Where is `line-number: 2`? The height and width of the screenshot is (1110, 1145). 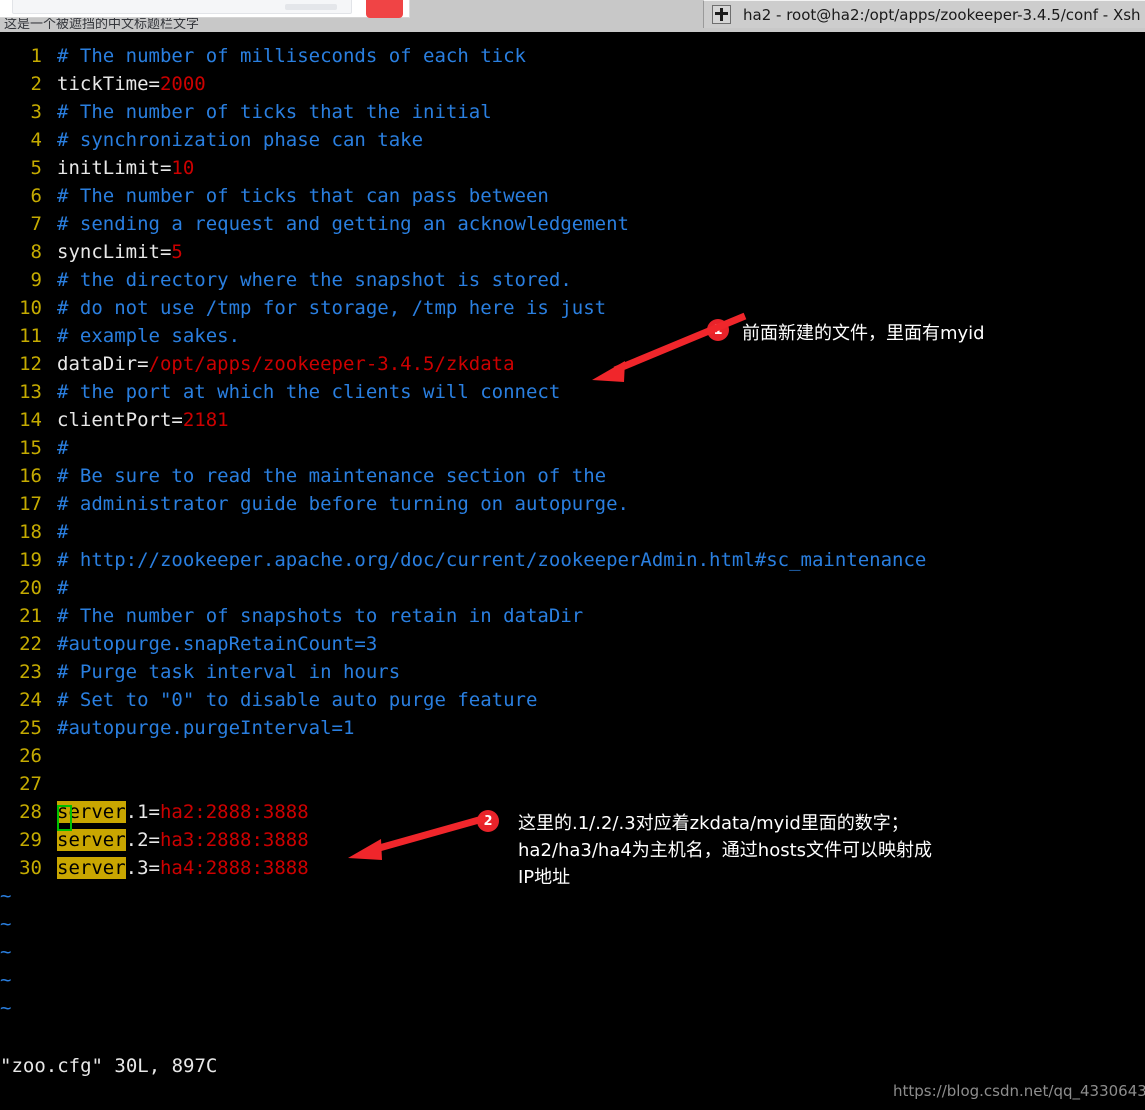 line-number: 2 is located at coordinates (36, 84).